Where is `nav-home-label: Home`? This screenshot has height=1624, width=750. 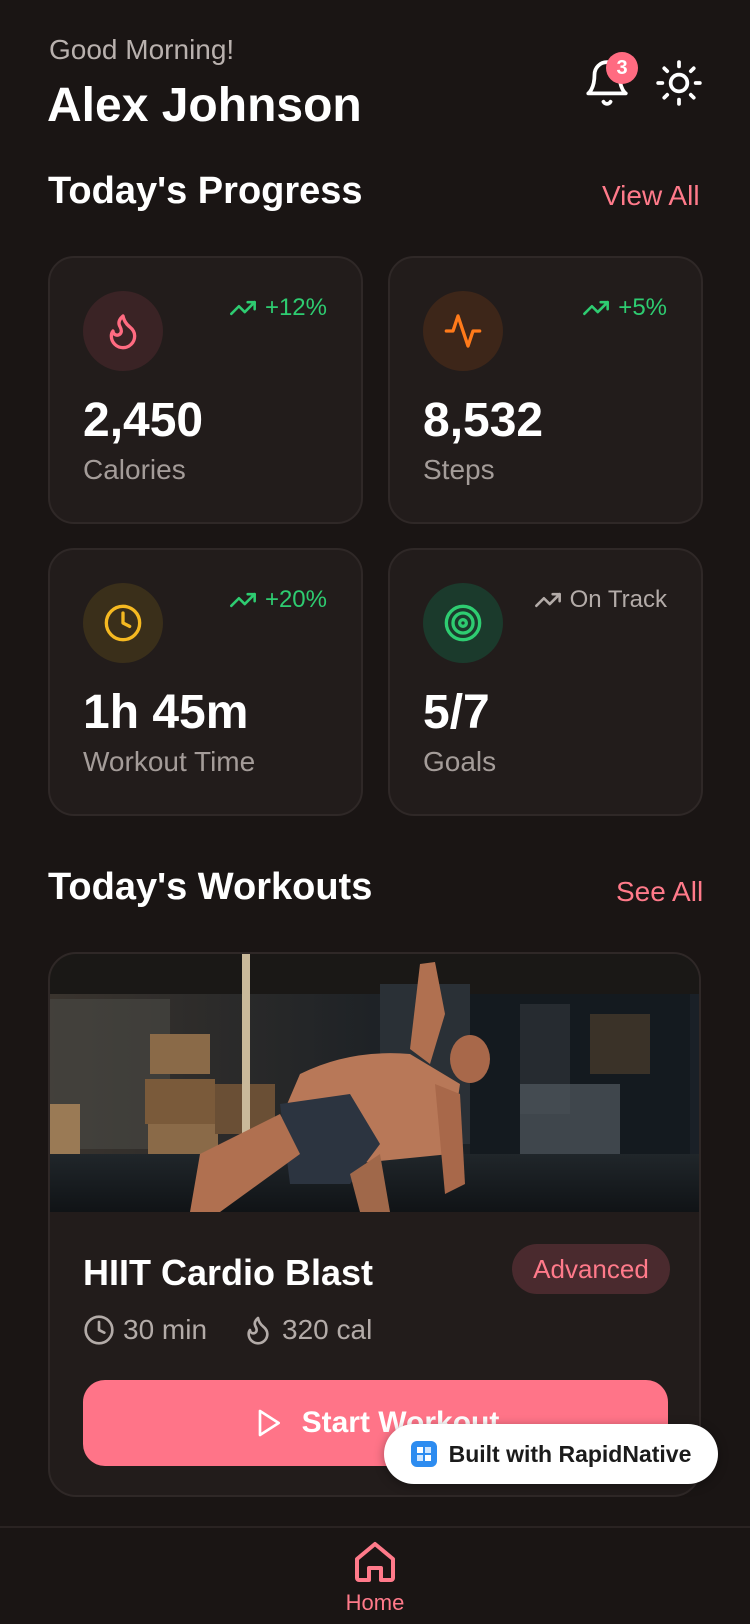
nav-home-label: Home is located at coordinates (375, 1602).